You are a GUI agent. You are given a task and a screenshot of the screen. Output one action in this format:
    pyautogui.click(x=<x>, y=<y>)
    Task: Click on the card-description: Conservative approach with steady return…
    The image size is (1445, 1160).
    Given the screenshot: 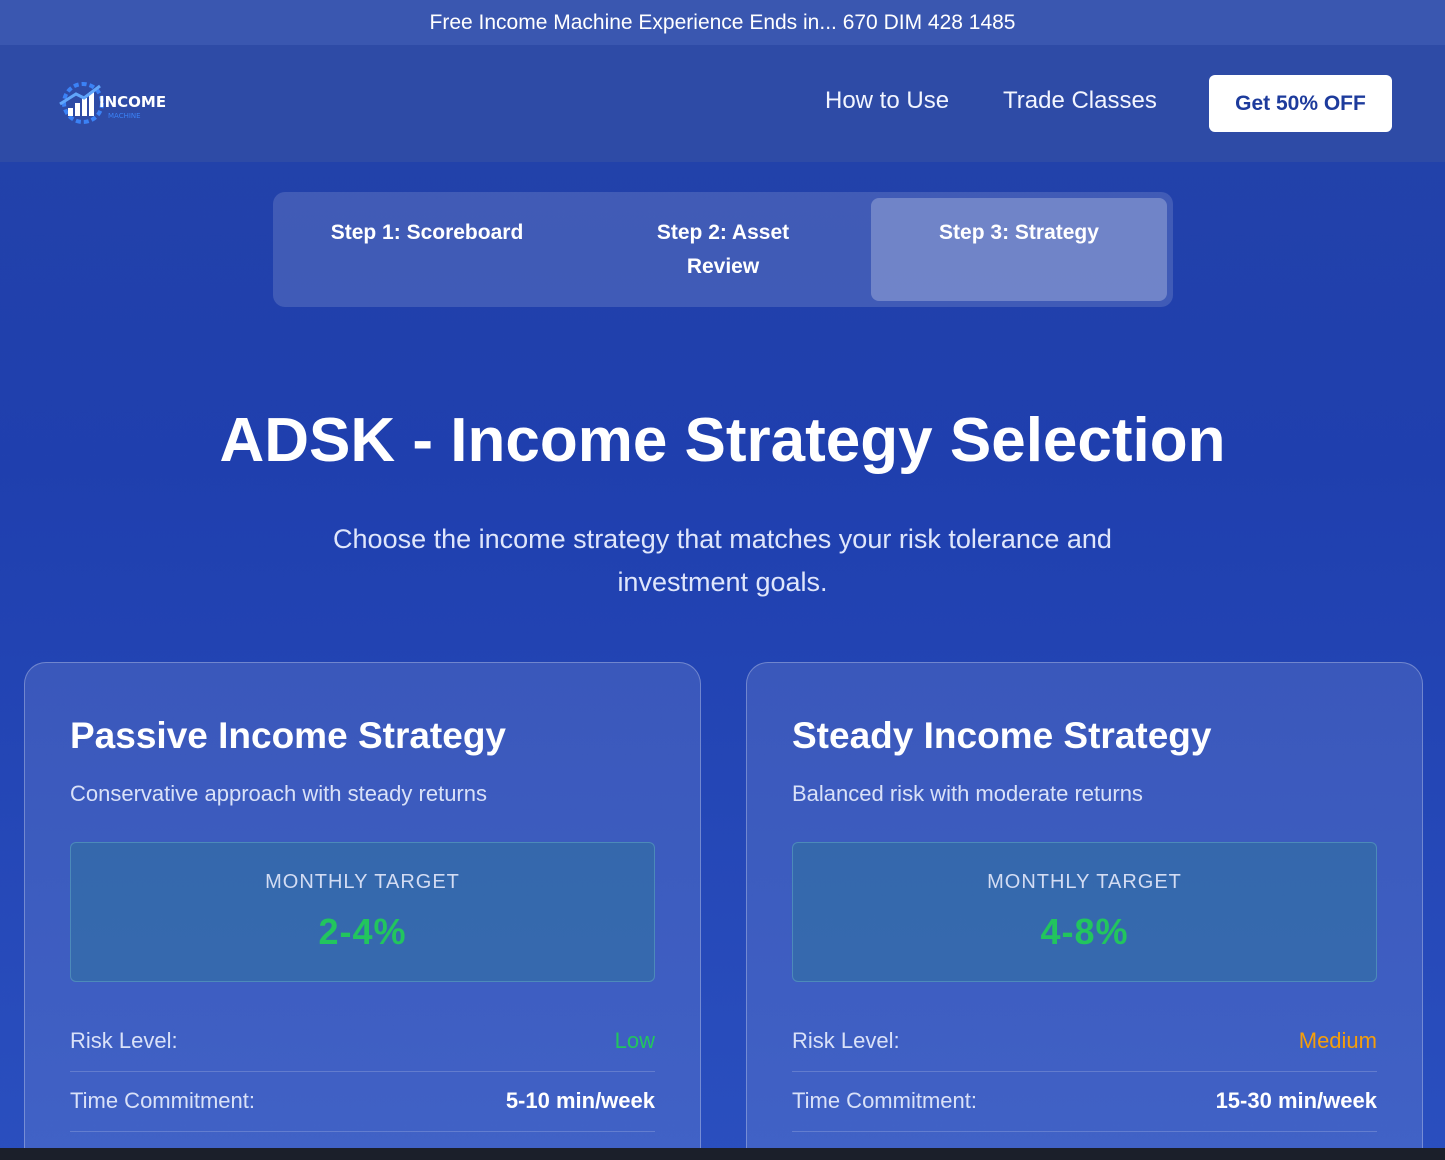 What is the action you would take?
    pyautogui.click(x=278, y=793)
    